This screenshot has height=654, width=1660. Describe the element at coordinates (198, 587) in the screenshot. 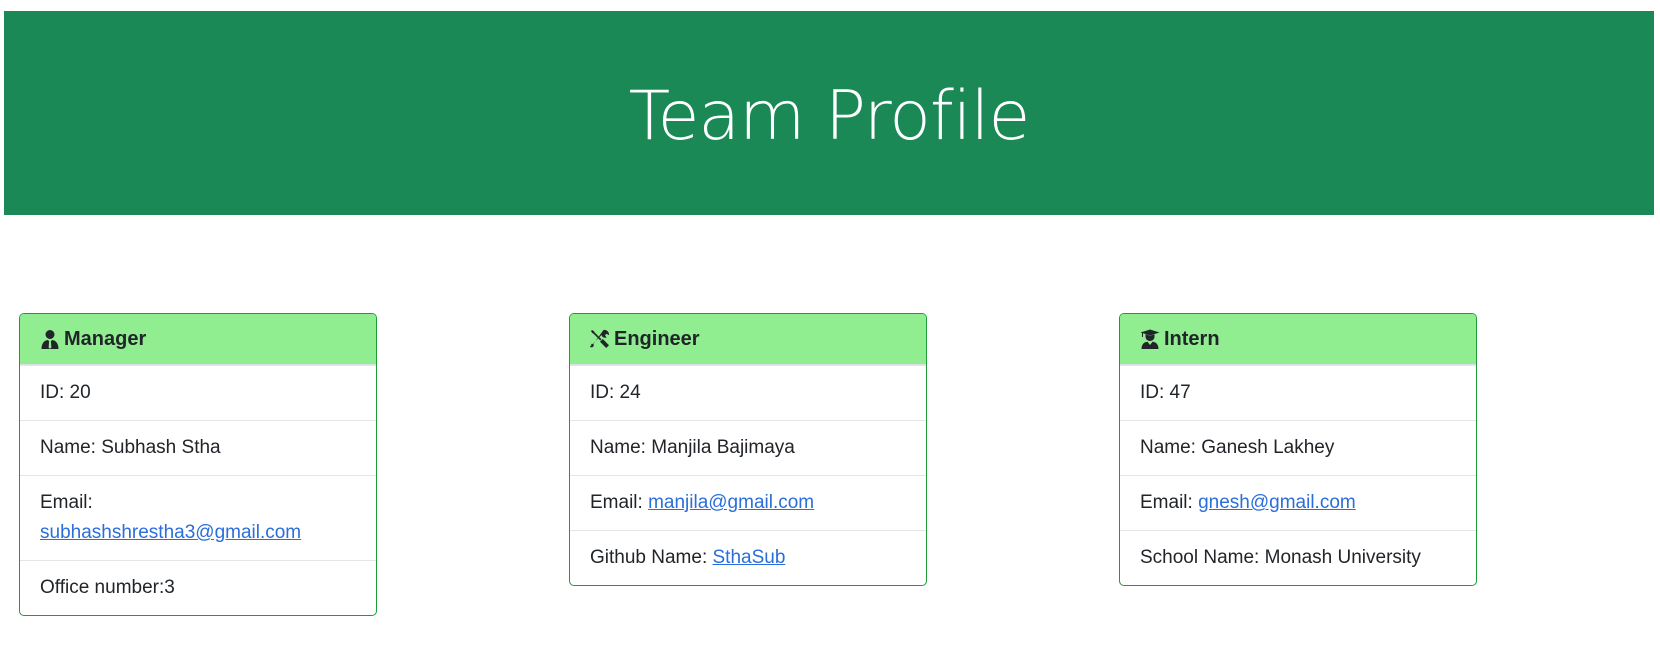

I see `card-office-number: Office number:3` at that location.